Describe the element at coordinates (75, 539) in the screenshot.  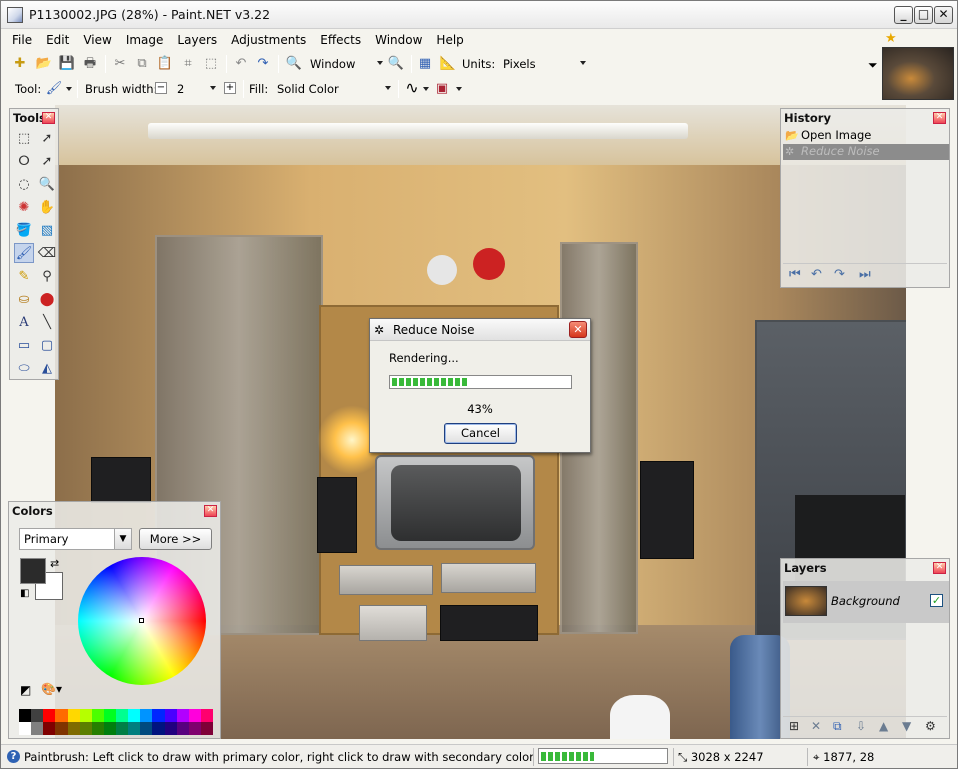
I see `color-mode-dropdown: Primary ▼` at that location.